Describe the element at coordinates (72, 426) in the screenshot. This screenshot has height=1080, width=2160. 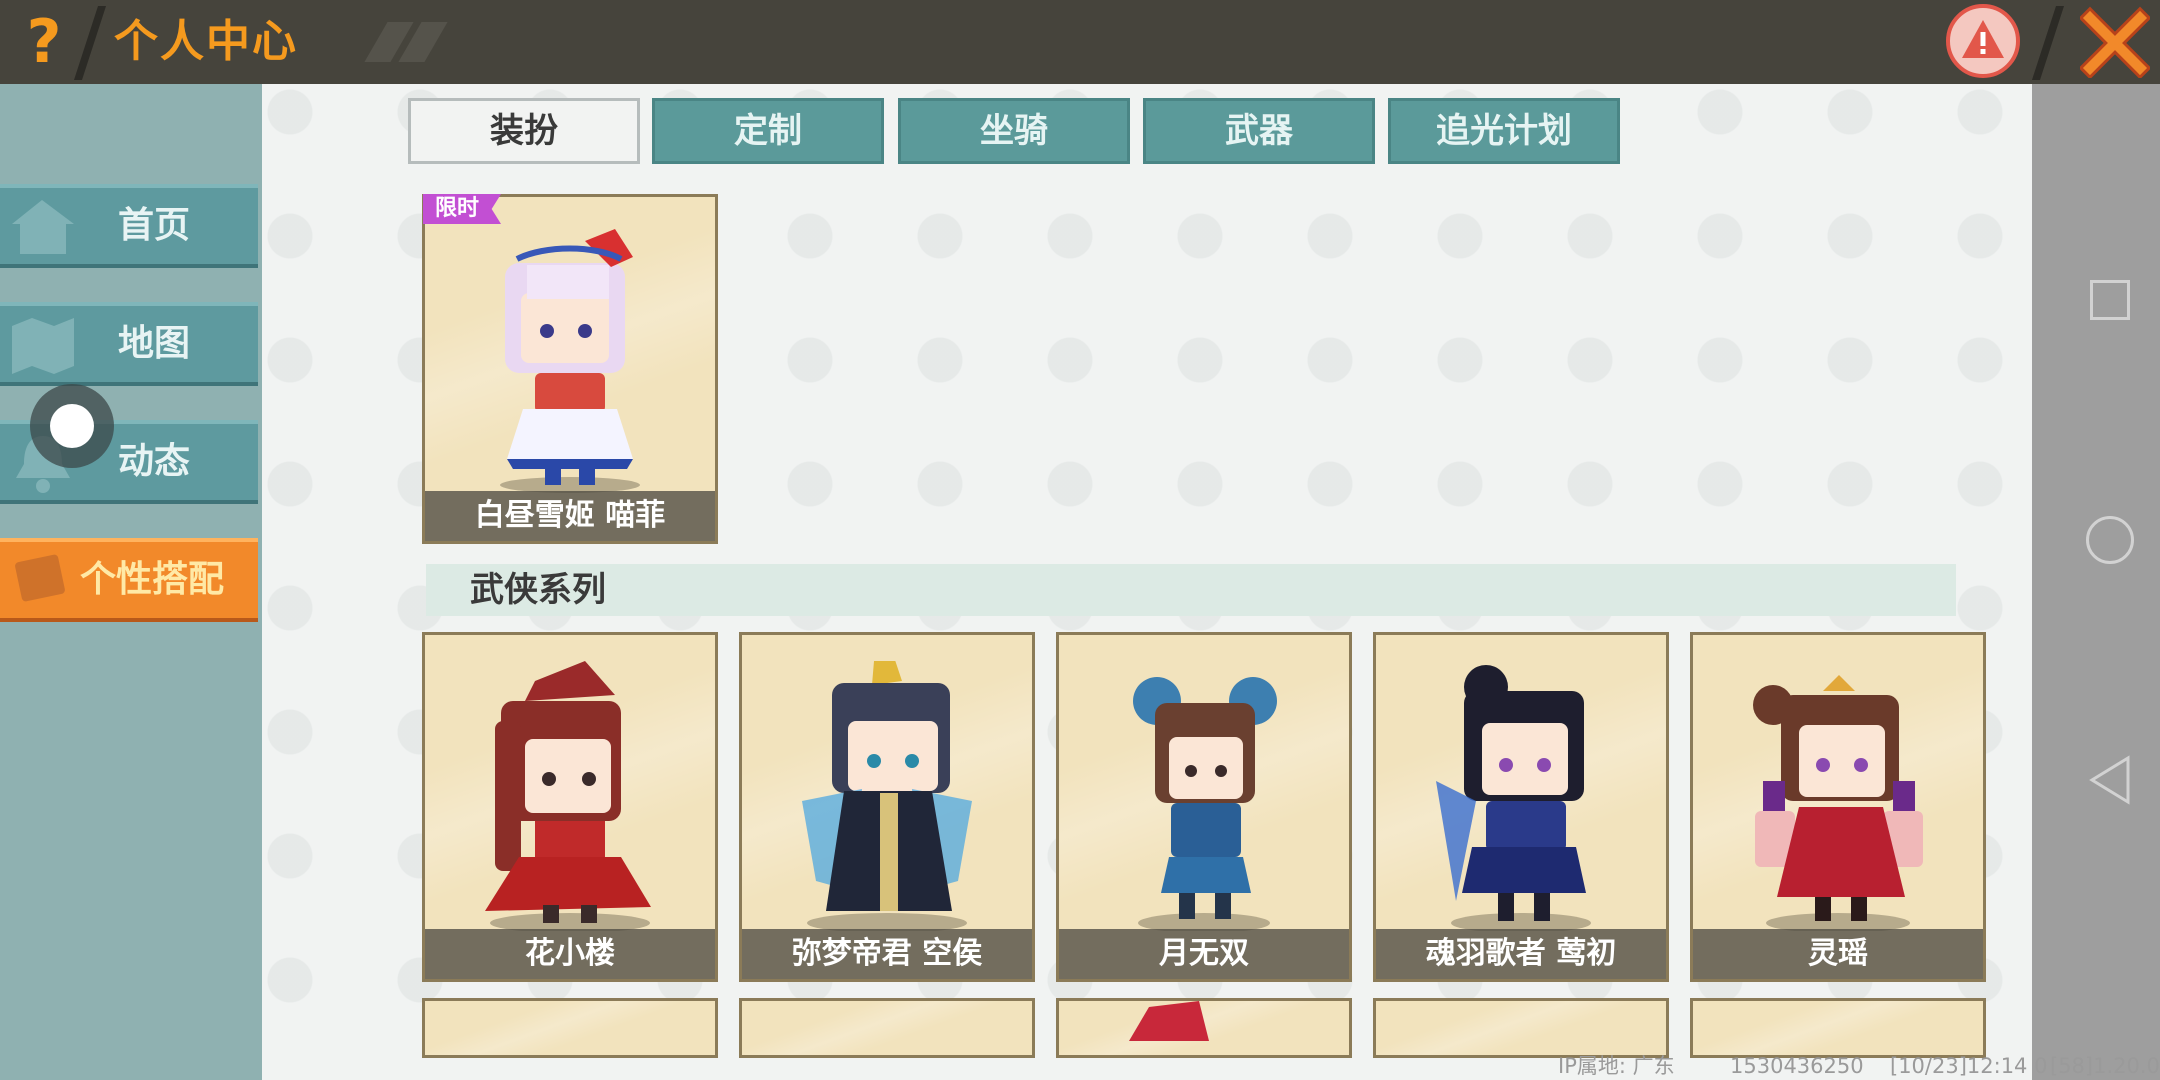
I see `floating-assist-button` at that location.